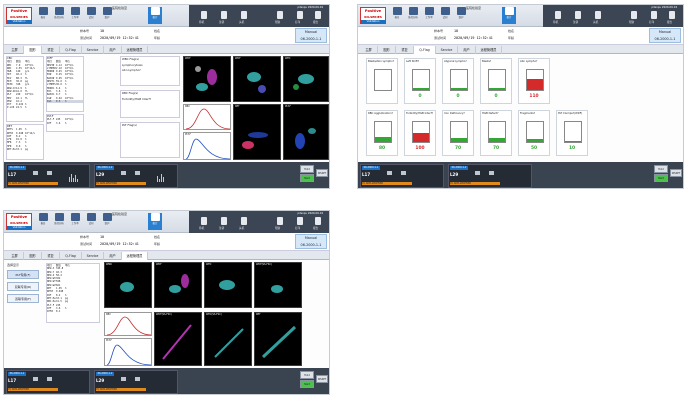 The image size is (687, 401). What do you see at coordinates (572, 133) in the screenshot?
I see `qflag-tile: PLT Clumps?(WDF) 10` at bounding box center [572, 133].